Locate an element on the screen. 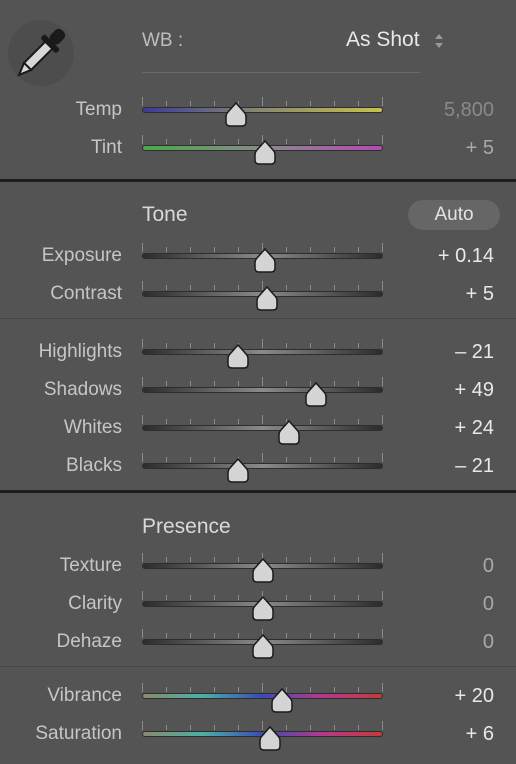 Image resolution: width=516 pixels, height=764 pixels. temp-label: Temp is located at coordinates (98, 109).